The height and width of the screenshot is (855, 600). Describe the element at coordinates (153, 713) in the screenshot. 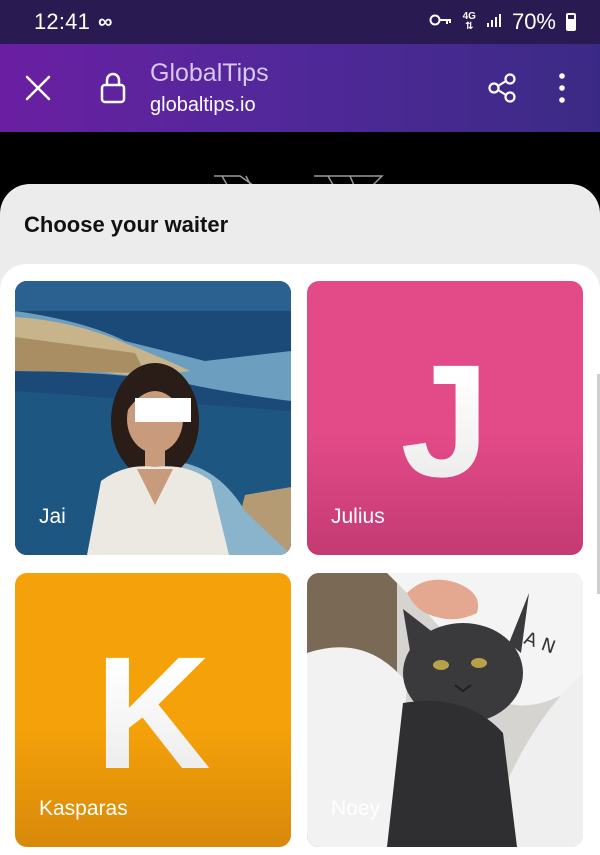

I see `waiter-initial: K` at that location.